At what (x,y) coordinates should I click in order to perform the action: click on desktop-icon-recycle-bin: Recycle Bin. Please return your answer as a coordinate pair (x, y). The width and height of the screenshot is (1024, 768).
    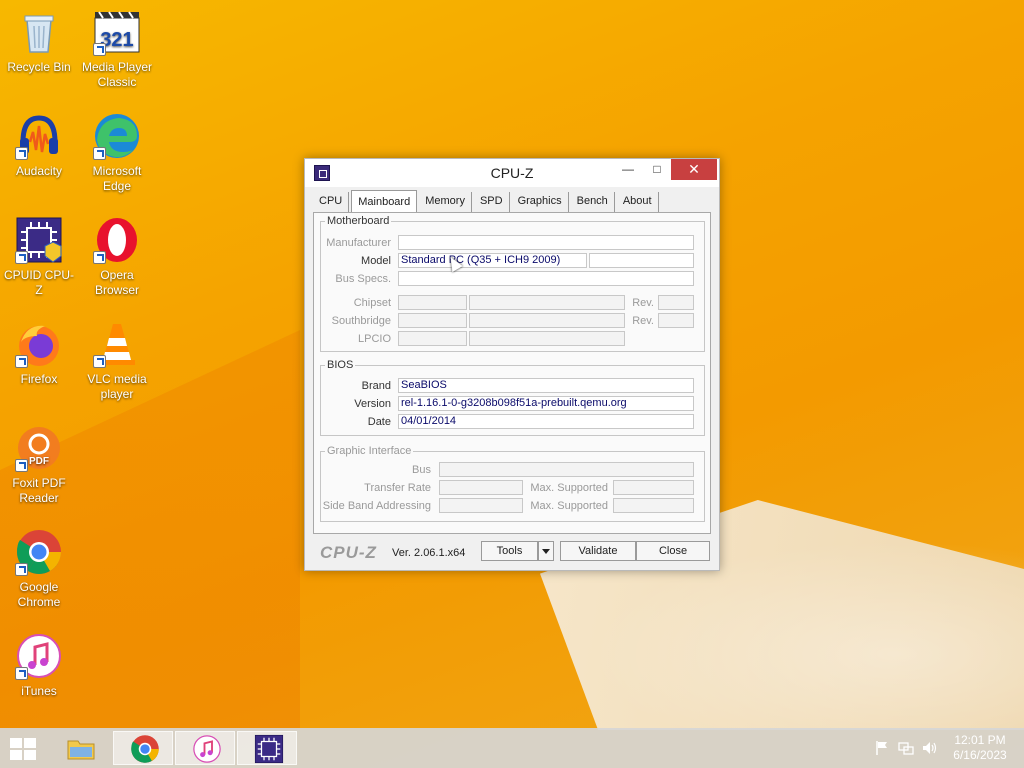
    Looking at the image, I should click on (39, 41).